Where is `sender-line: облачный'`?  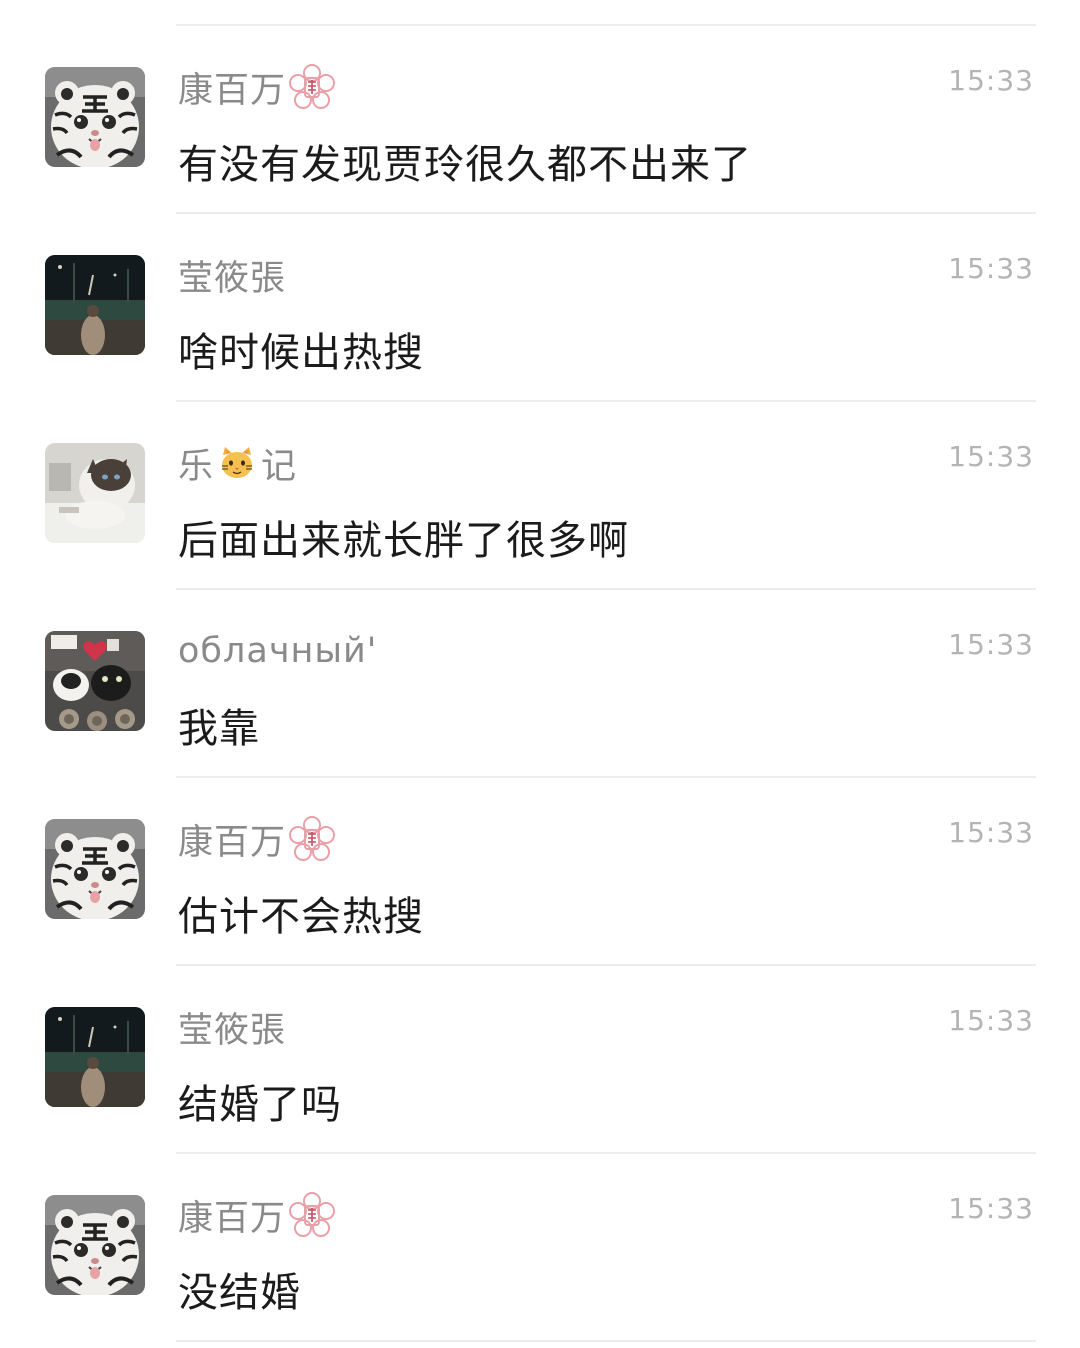 sender-line: облачный' is located at coordinates (277, 651).